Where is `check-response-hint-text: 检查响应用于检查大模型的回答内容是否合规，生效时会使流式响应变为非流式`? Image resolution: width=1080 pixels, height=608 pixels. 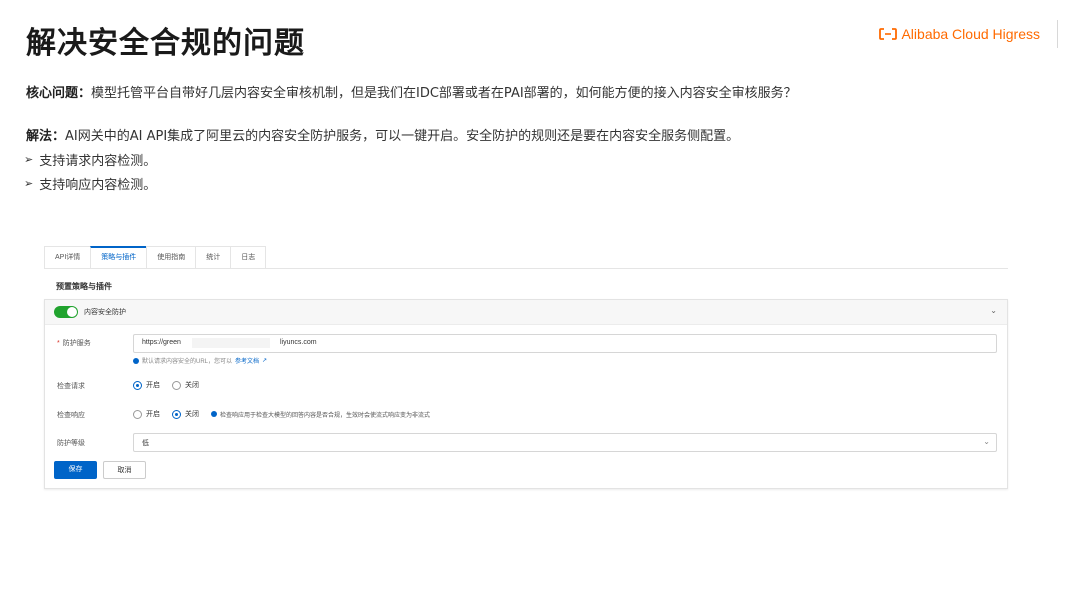 check-response-hint-text: 检查响应用于检查大模型的回答内容是否合规，生效时会使流式响应变为非流式 is located at coordinates (325, 415).